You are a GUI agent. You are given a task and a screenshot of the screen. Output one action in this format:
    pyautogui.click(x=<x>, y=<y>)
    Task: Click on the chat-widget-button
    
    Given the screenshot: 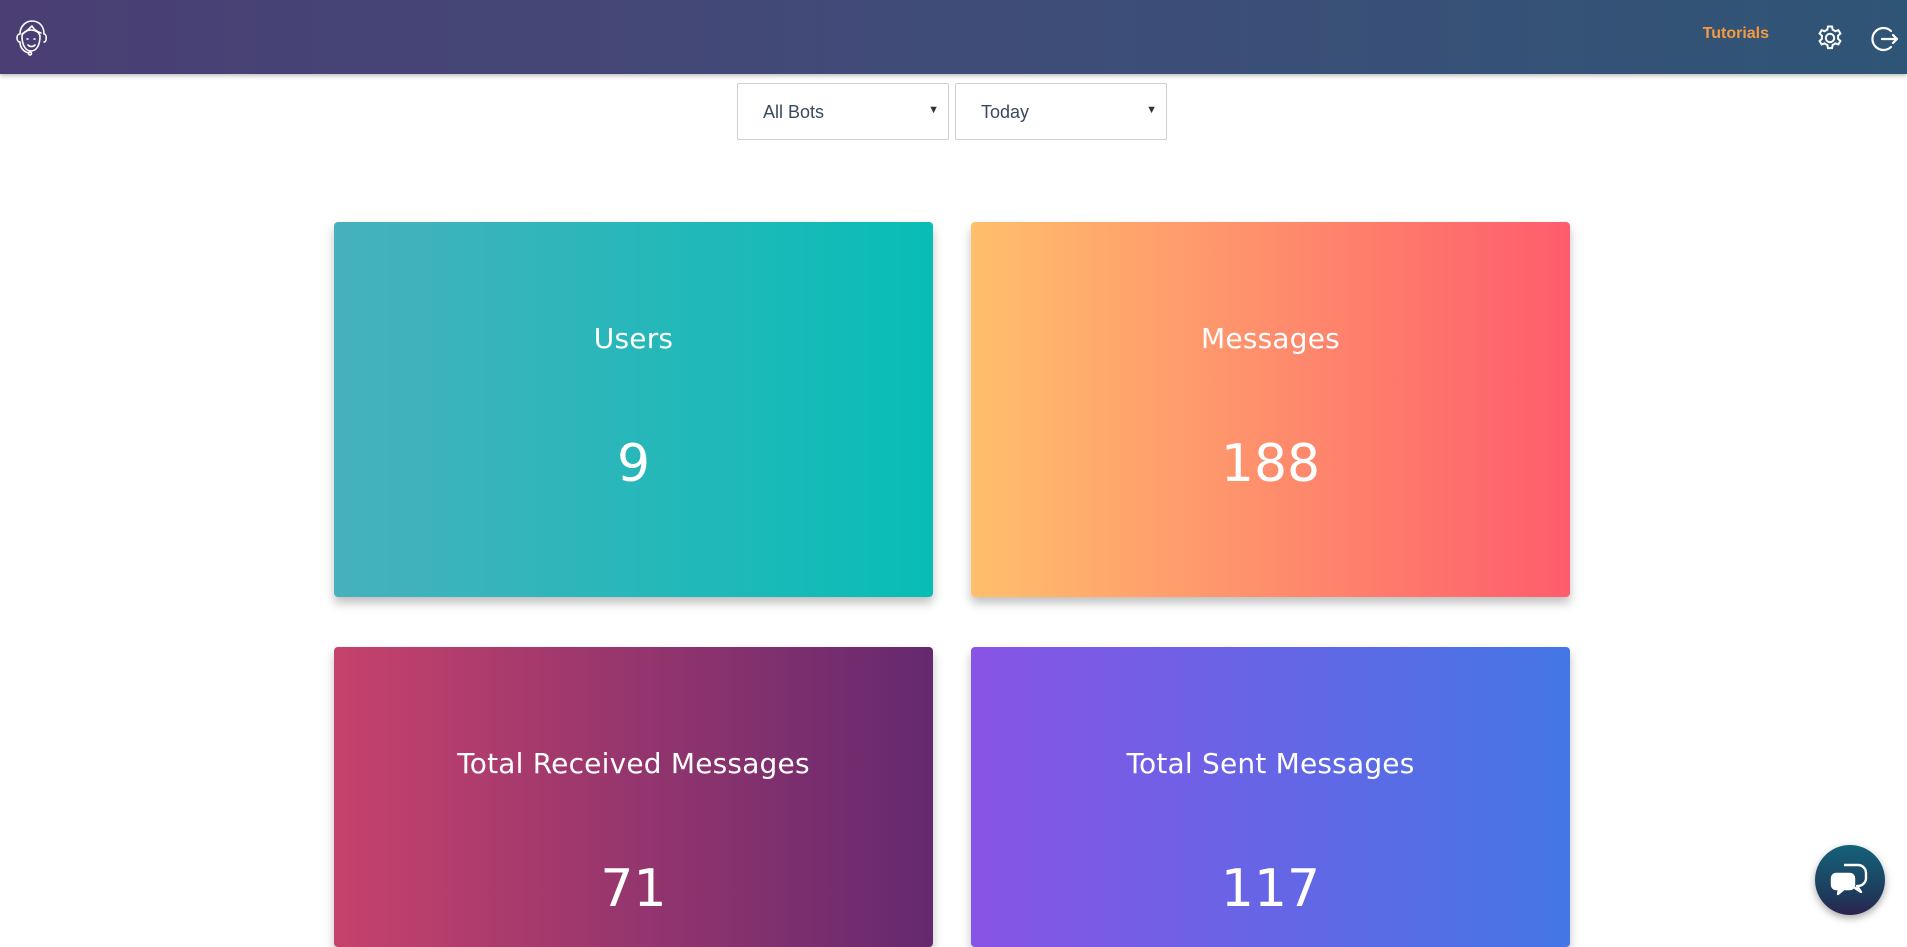 What is the action you would take?
    pyautogui.click(x=1850, y=880)
    